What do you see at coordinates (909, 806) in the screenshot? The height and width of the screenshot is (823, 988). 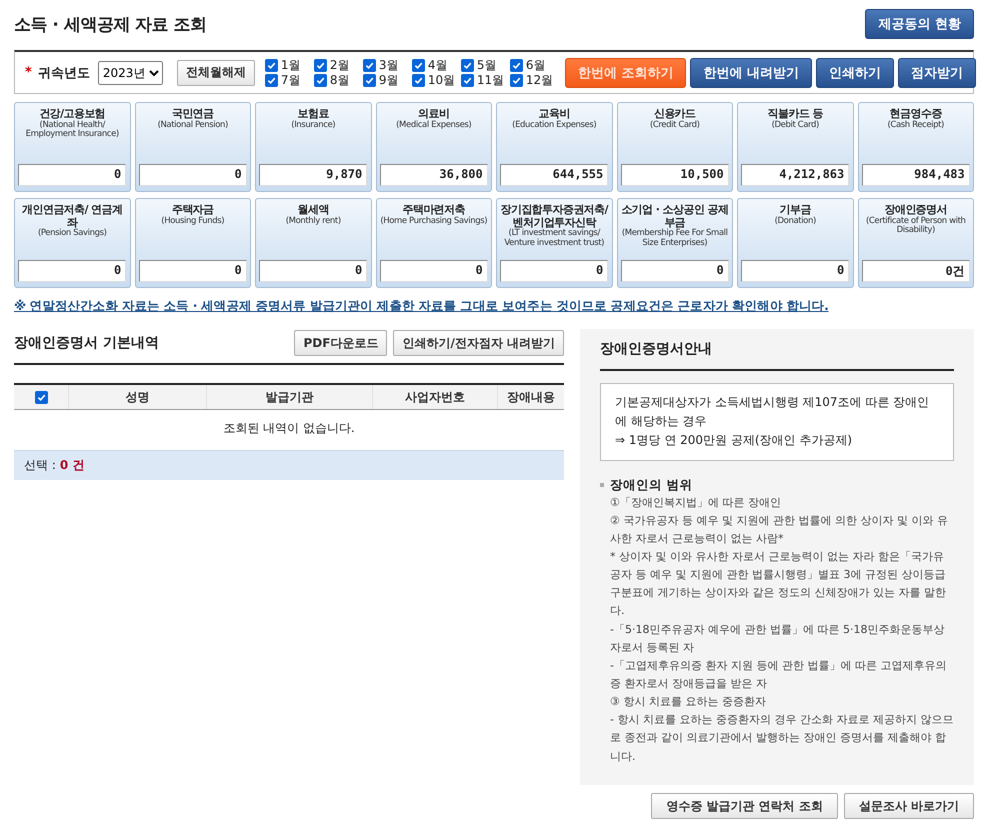 I see `footer-button: 설문조사 바로가기` at bounding box center [909, 806].